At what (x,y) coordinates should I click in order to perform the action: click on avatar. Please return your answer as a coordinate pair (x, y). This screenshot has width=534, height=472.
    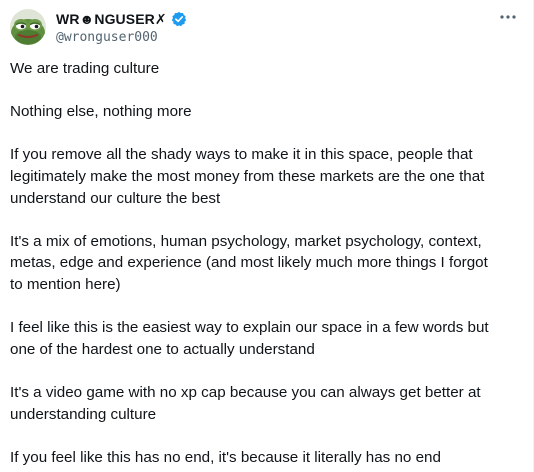
    Looking at the image, I should click on (28, 27).